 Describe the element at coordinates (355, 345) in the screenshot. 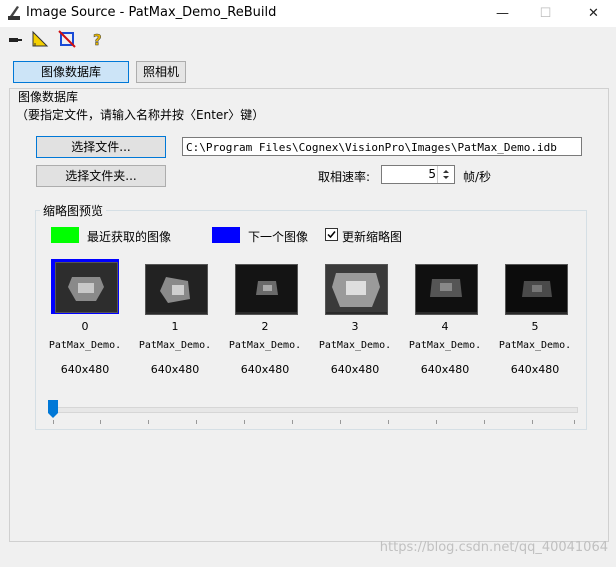

I see `thumbnail-3-name: PatMax_Demo.` at that location.